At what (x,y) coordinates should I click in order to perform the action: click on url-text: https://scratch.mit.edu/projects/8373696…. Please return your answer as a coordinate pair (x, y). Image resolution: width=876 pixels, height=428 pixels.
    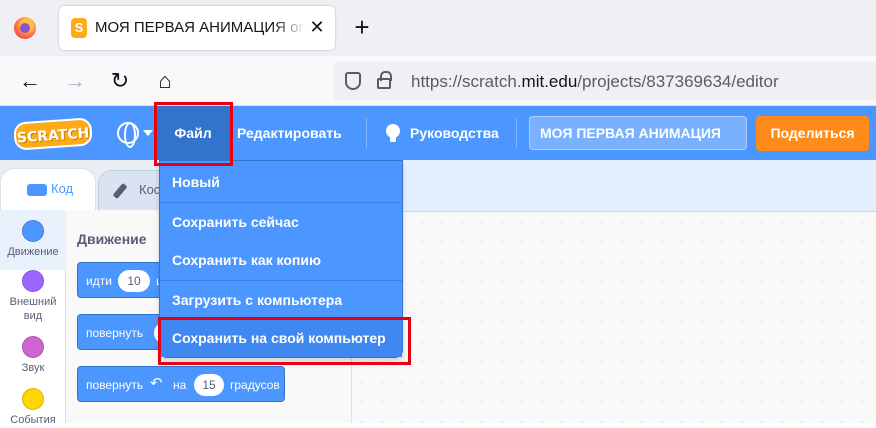
    Looking at the image, I should click on (595, 82).